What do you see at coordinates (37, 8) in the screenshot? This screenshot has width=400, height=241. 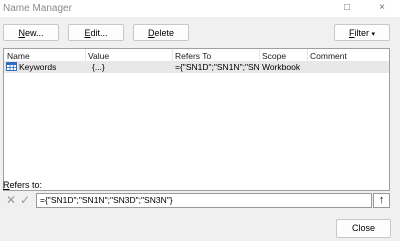 I see `window-title: Name Manager` at bounding box center [37, 8].